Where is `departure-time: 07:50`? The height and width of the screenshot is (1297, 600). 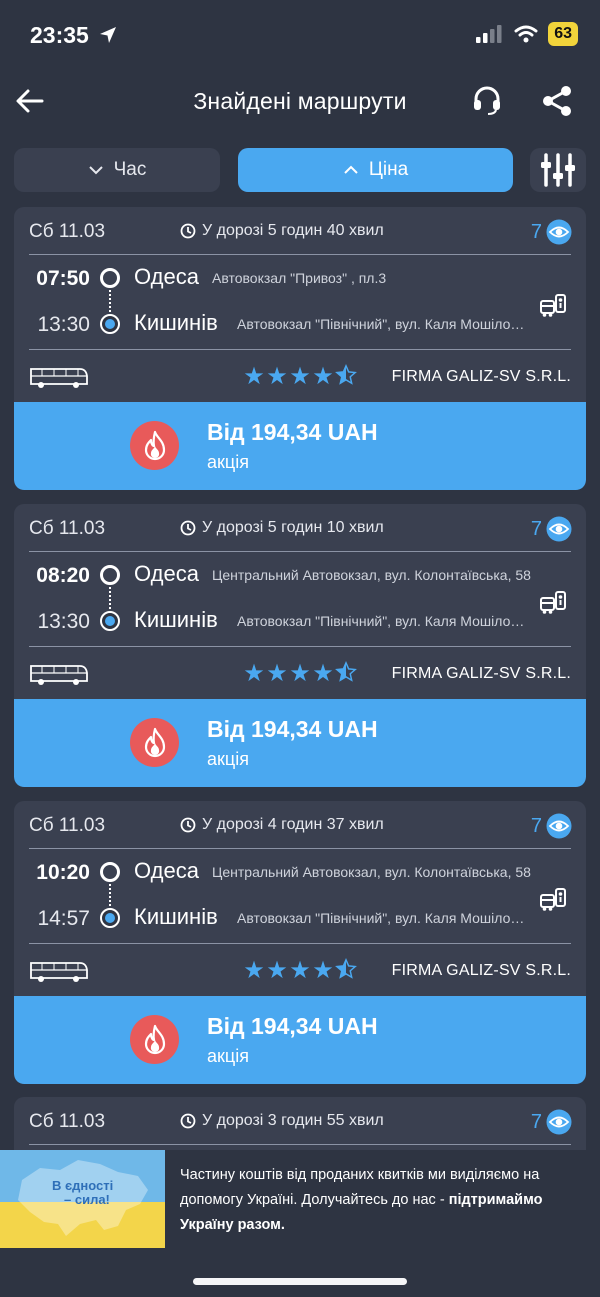 departure-time: 07:50 is located at coordinates (63, 278).